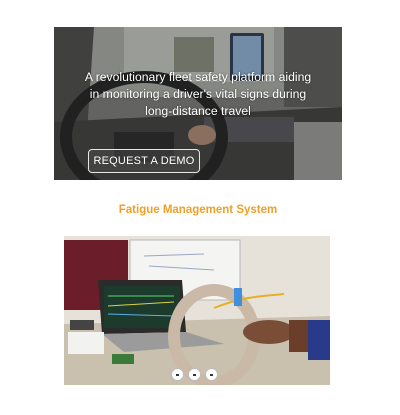 This screenshot has width=400, height=415. I want to click on carousel-indicators, so click(194, 375).